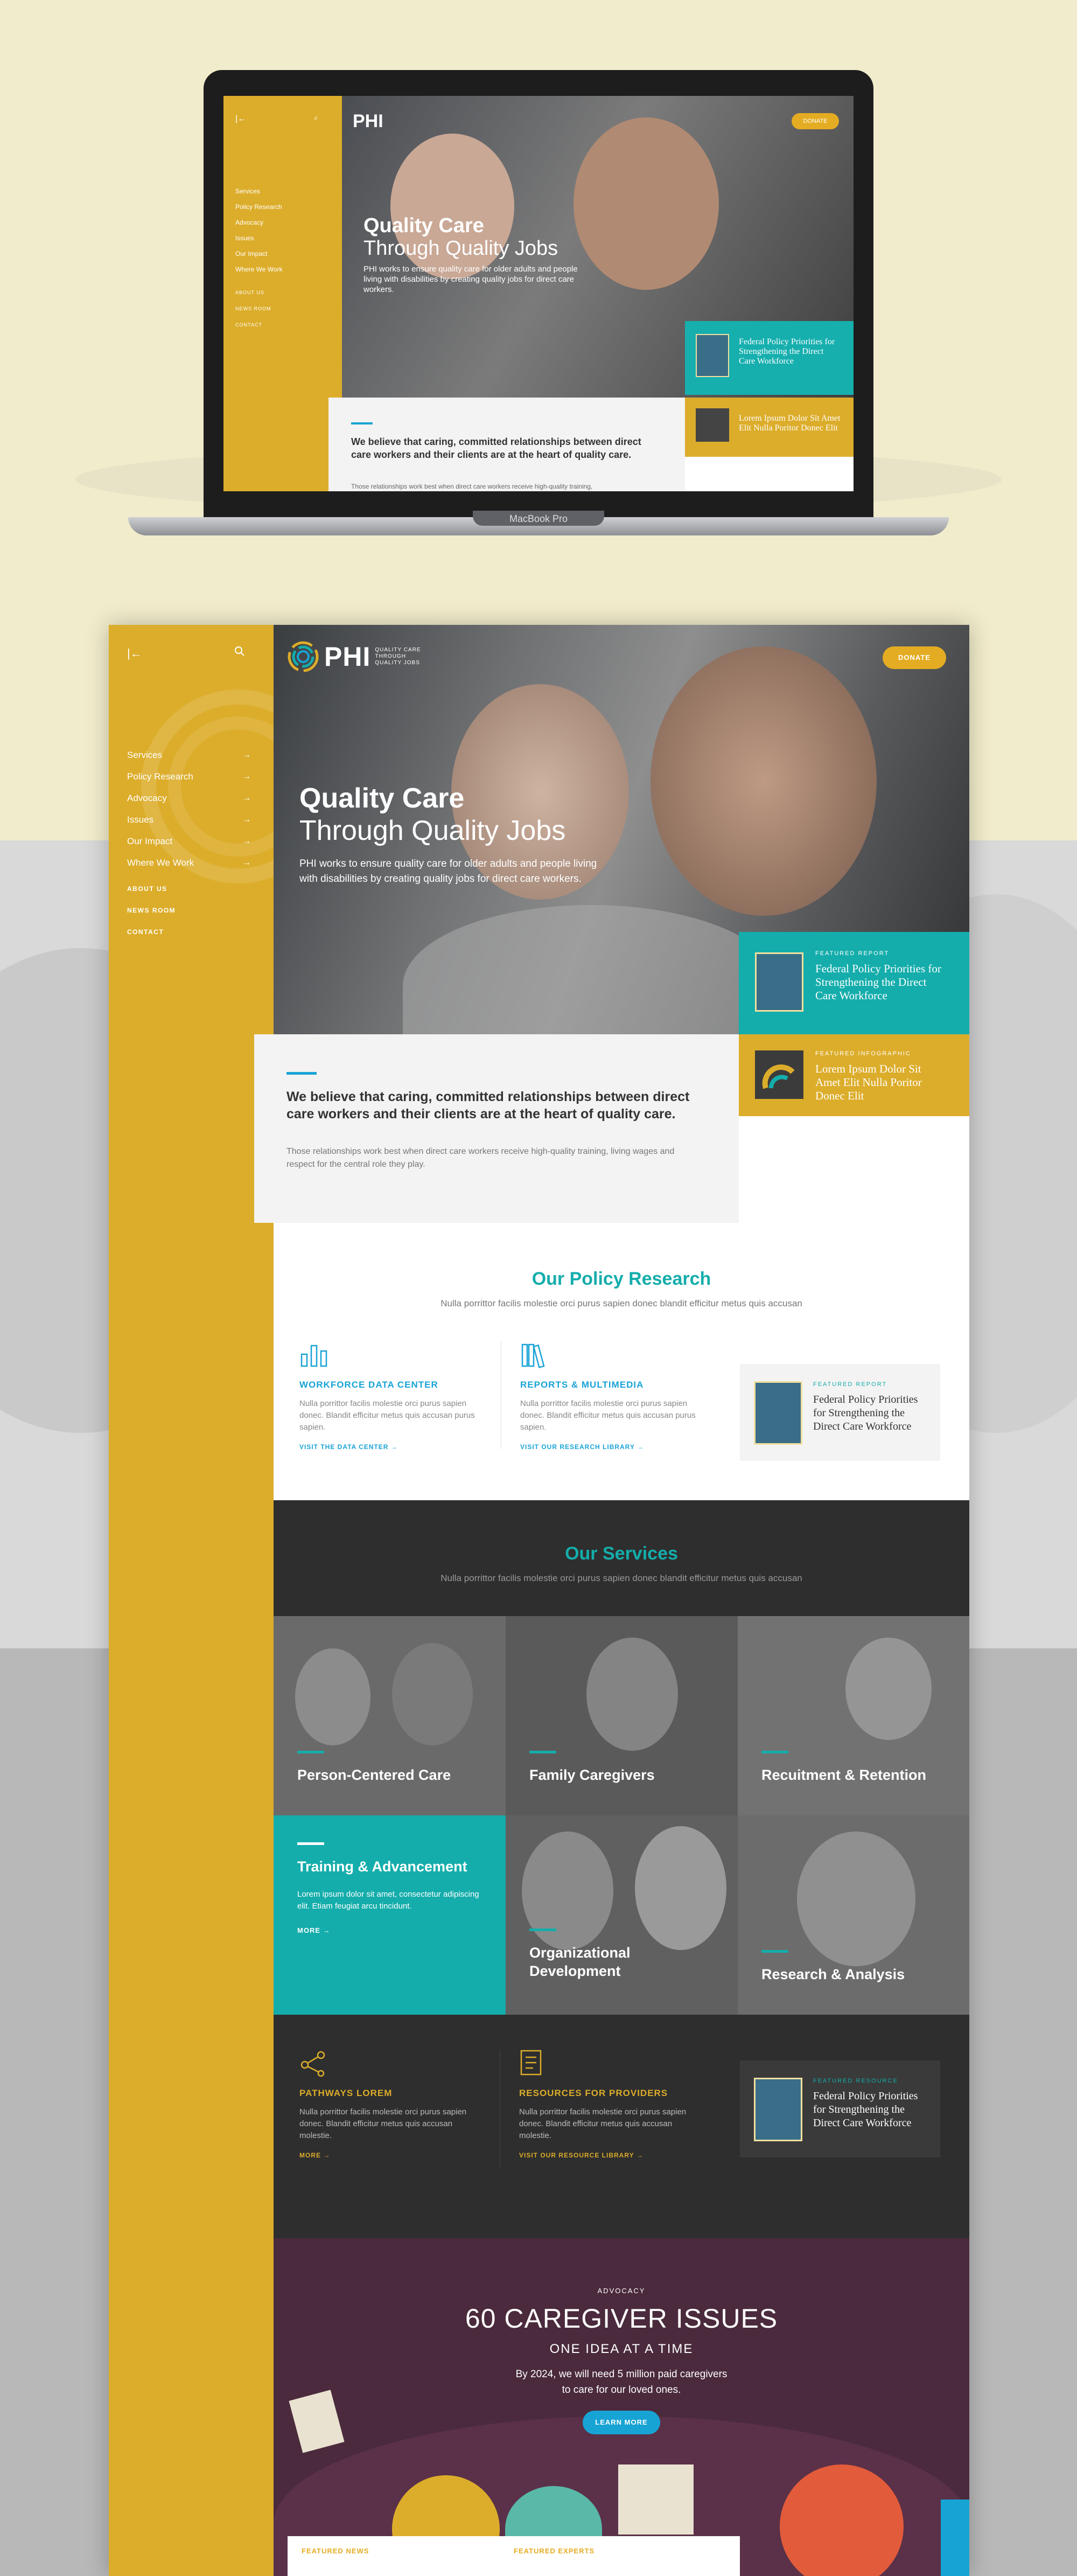 The width and height of the screenshot is (1077, 2576). What do you see at coordinates (582, 1385) in the screenshot?
I see `col-heading: REPORTS & MULTIMEDIA` at bounding box center [582, 1385].